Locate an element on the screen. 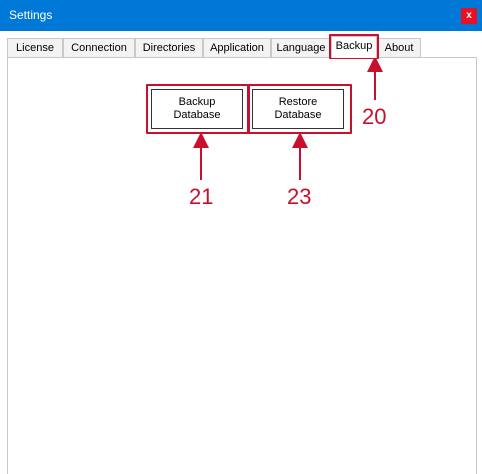  tab-application: Application is located at coordinates (237, 47).